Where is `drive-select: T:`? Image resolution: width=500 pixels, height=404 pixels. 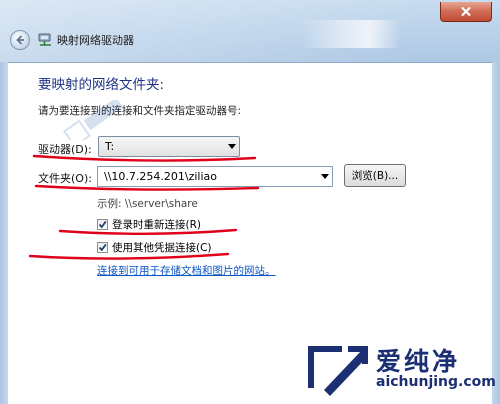
drive-select: T: is located at coordinates (169, 146).